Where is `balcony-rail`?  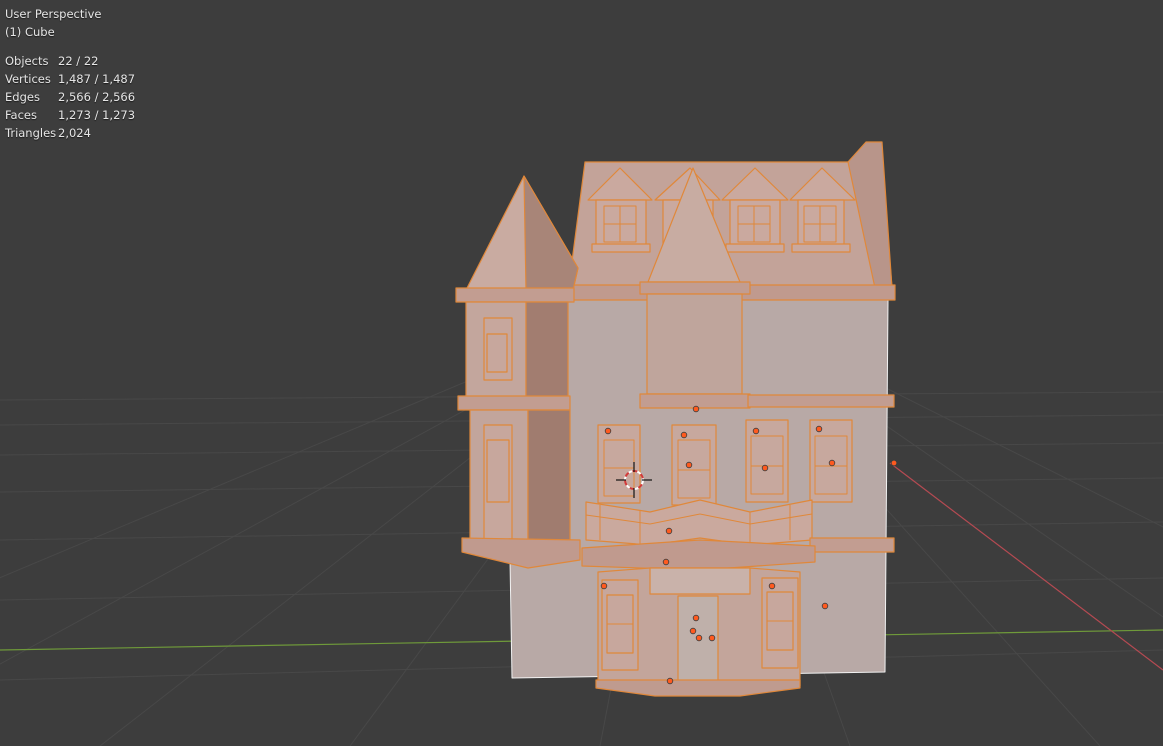
balcony-rail is located at coordinates (699, 522).